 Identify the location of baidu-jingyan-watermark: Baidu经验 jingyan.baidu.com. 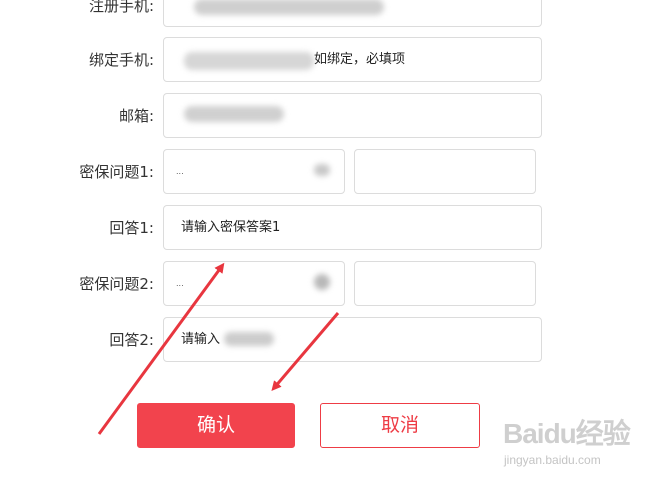
(573, 442).